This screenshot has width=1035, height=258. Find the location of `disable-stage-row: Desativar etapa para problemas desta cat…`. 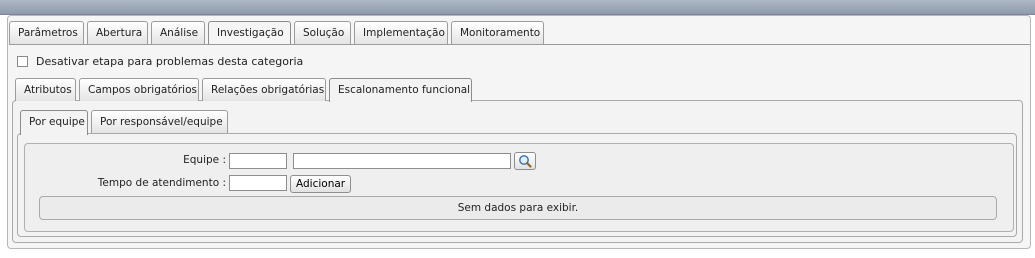

disable-stage-row: Desativar etapa para problemas desta cat… is located at coordinates (160, 61).